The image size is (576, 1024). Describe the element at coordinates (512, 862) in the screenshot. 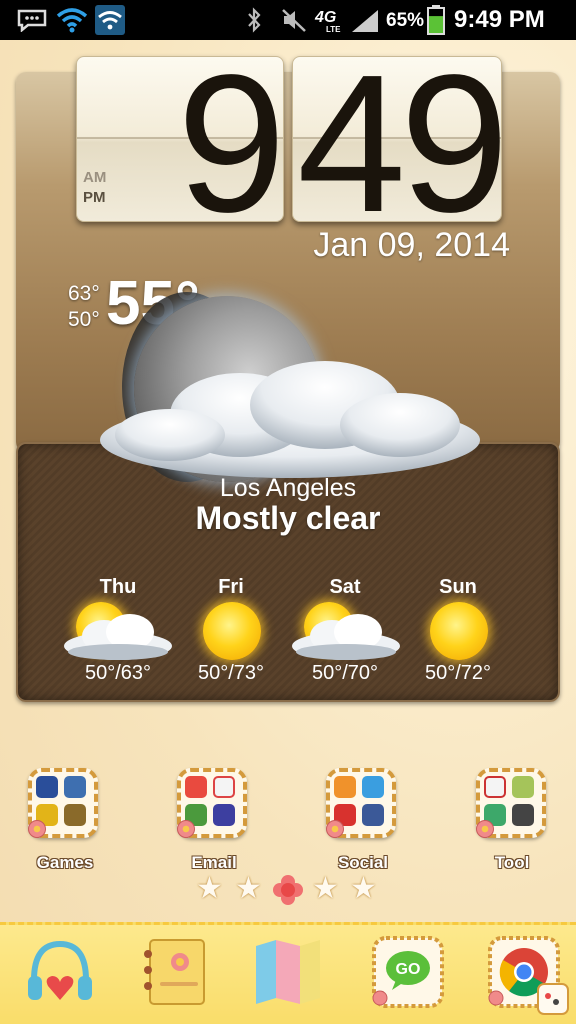

I see `folder-label-tool: Tool` at that location.